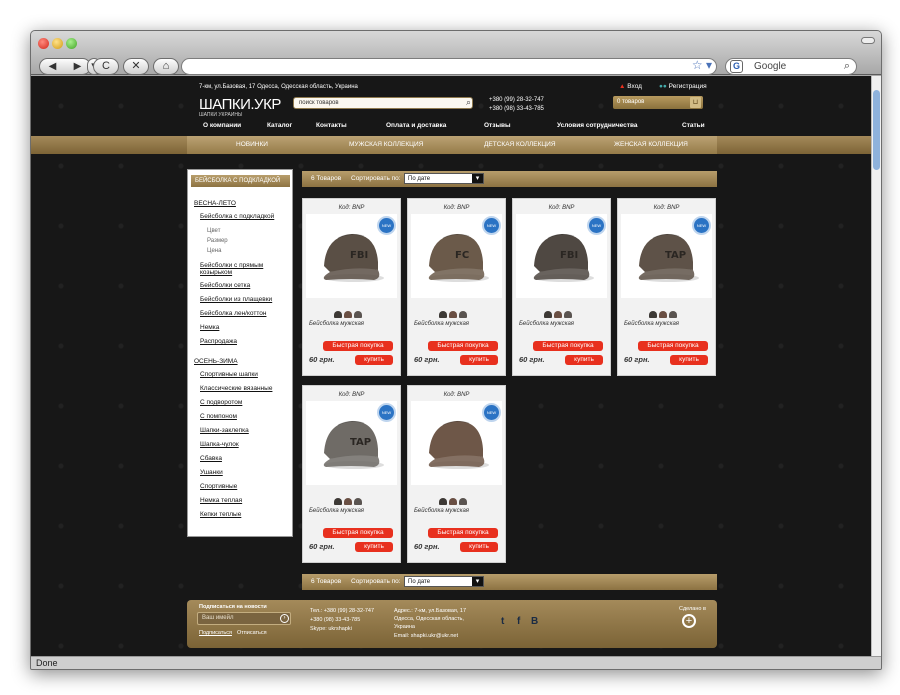  Describe the element at coordinates (702, 65) in the screenshot. I see `bookmark-star-icon: ☆ ▾` at that location.